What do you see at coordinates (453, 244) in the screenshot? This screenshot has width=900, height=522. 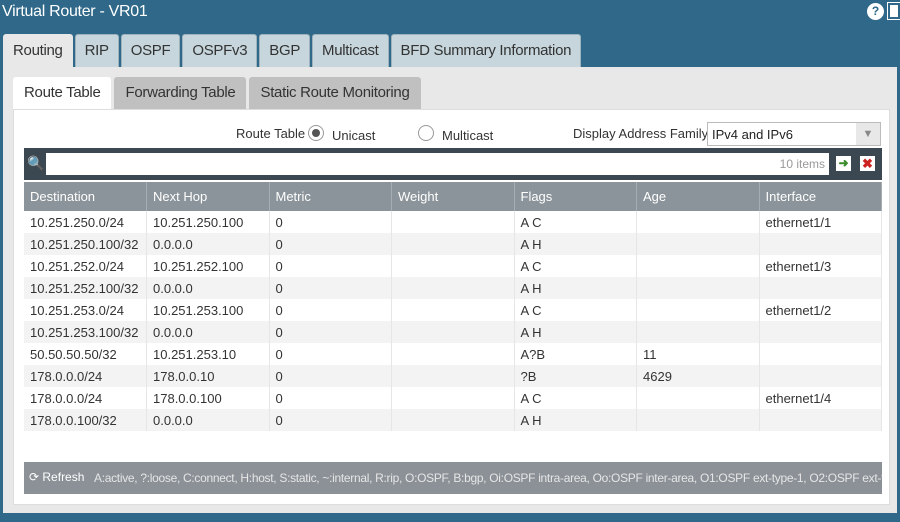 I see `table-row: 10.251.250.100/32 0.0.0.0 0 A H` at bounding box center [453, 244].